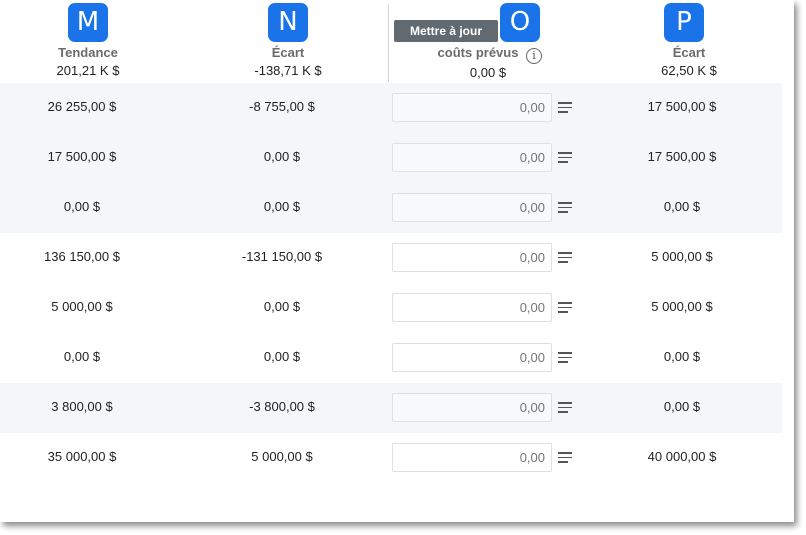 This screenshot has height=535, width=806. Describe the element at coordinates (282, 256) in the screenshot. I see `ecart-cell: -131 150,00 $` at that location.